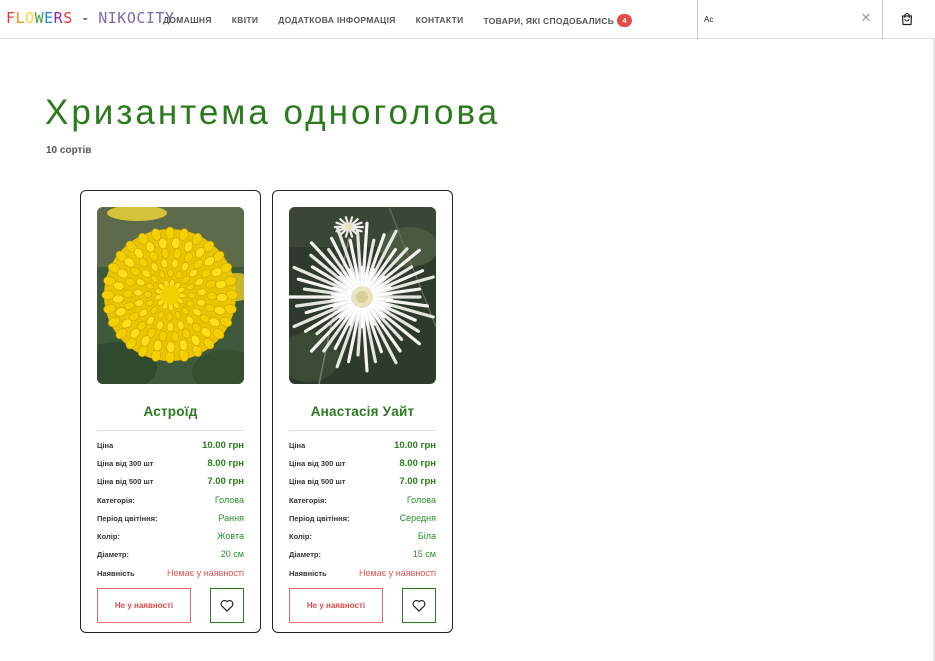  What do you see at coordinates (68, 18) in the screenshot?
I see `logo-letter: S` at bounding box center [68, 18].